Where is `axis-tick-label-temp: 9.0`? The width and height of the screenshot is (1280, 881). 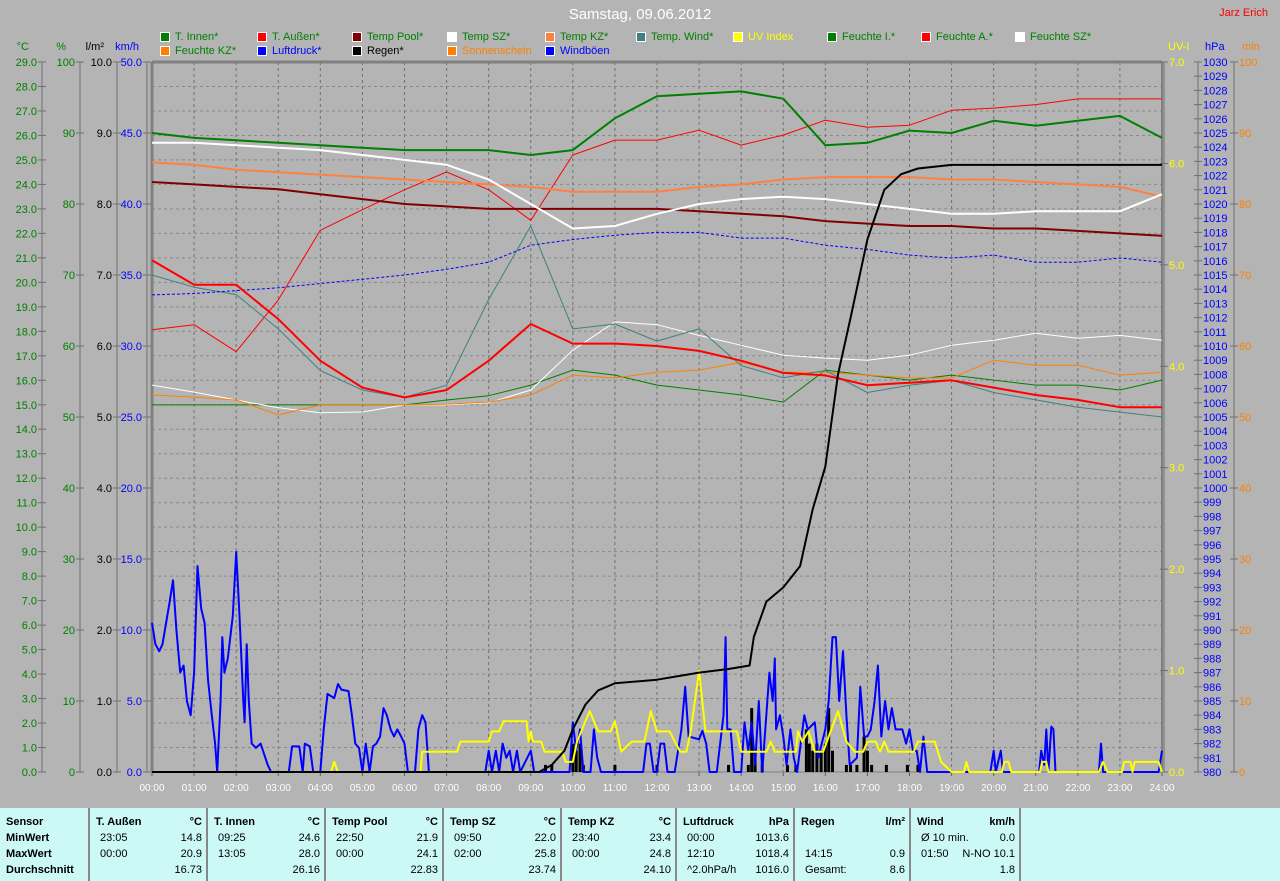 axis-tick-label-temp: 9.0 is located at coordinates (29, 553).